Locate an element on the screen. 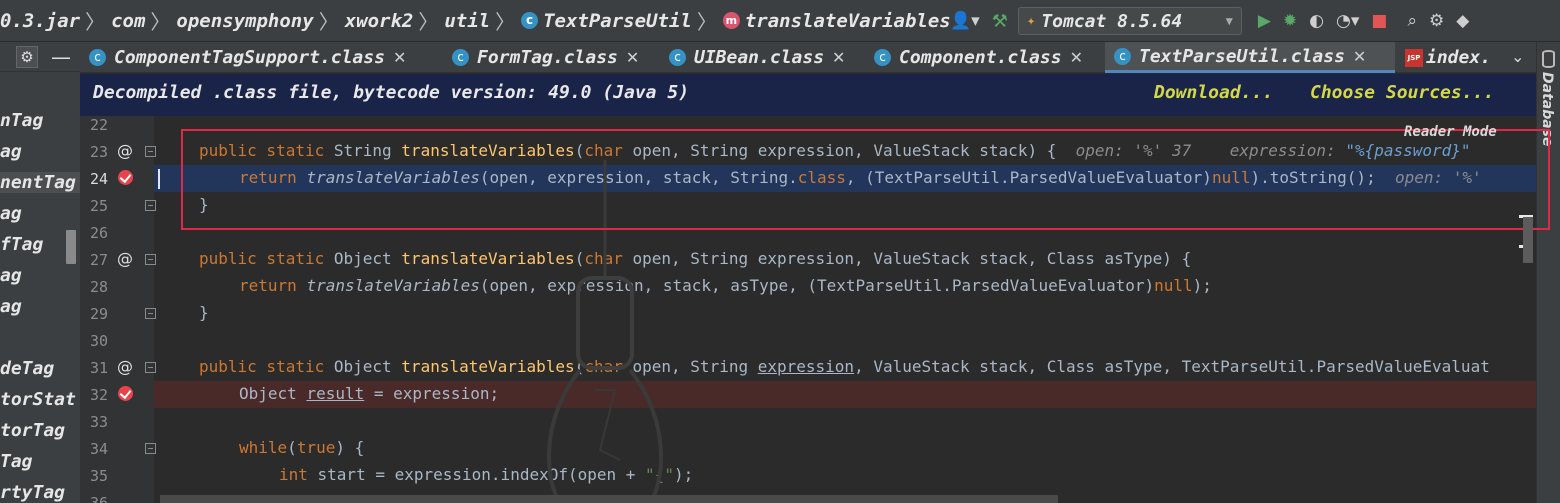 The height and width of the screenshot is (503, 1560). database-icon is located at coordinates (1548, 59).